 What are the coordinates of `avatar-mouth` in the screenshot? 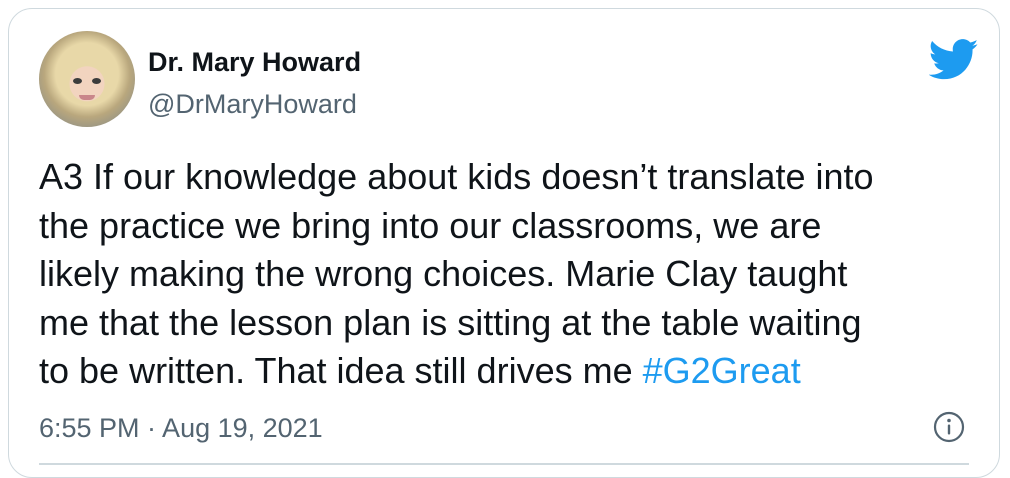 It's located at (87, 97).